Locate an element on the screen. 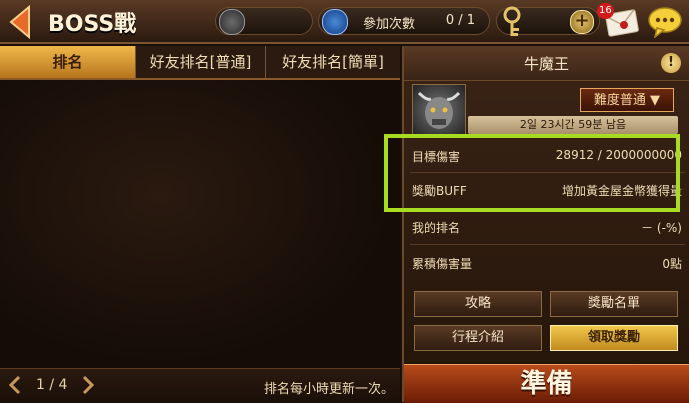 This screenshot has height=403, width=689. my-rank-label: 我的排名 is located at coordinates (436, 228).